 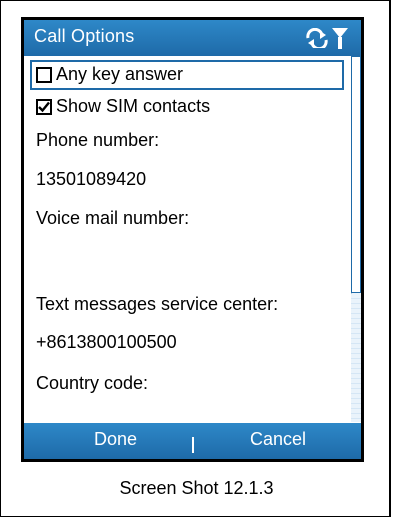 I want to click on any-key-answer-option: Any key answer, so click(x=109, y=74).